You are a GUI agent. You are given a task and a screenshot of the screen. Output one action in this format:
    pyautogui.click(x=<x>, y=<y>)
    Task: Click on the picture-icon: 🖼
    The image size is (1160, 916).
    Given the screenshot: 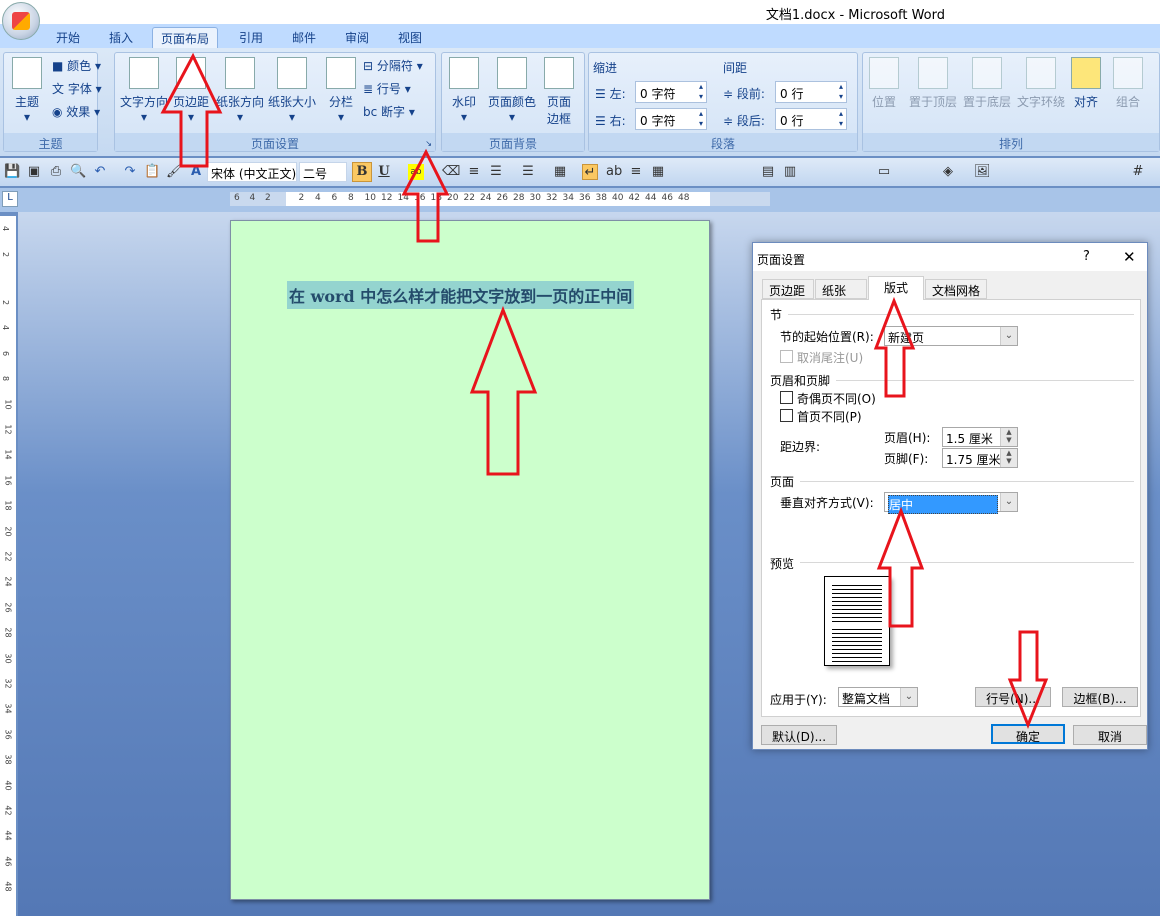 What is the action you would take?
    pyautogui.click(x=982, y=172)
    